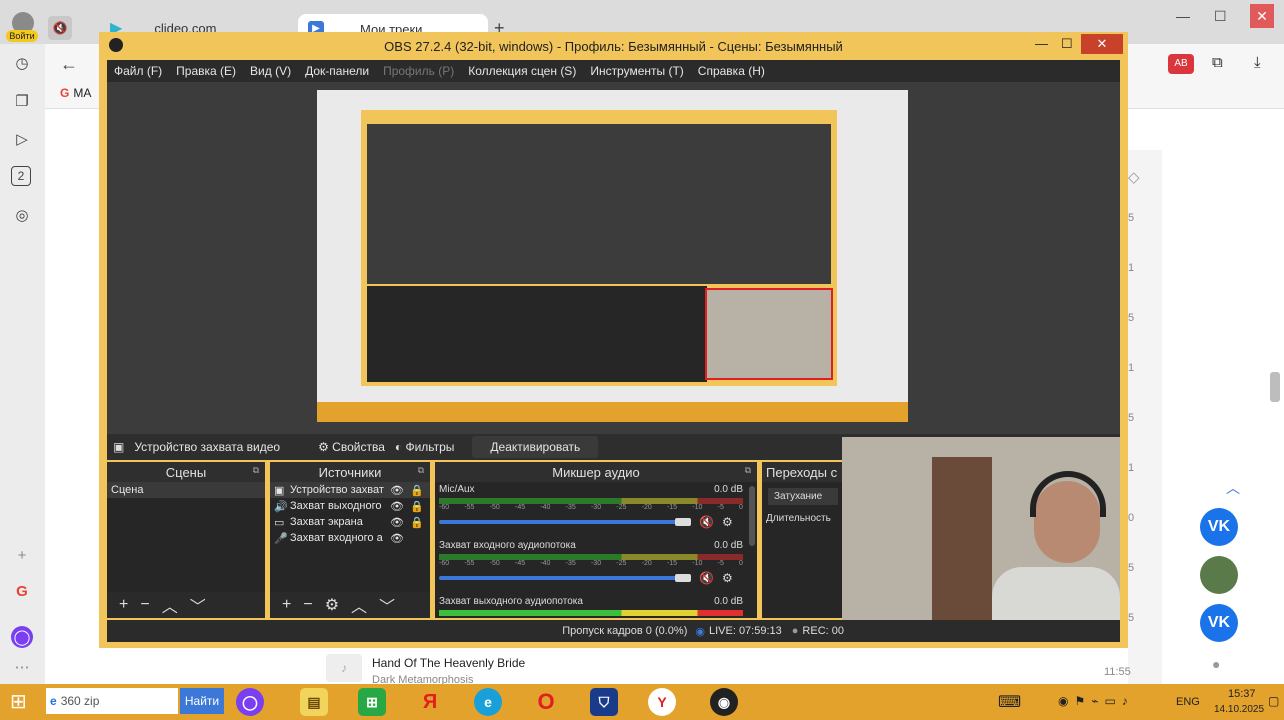 The image size is (1284, 720). I want to click on mute-tab-icon: 🔇, so click(60, 28).